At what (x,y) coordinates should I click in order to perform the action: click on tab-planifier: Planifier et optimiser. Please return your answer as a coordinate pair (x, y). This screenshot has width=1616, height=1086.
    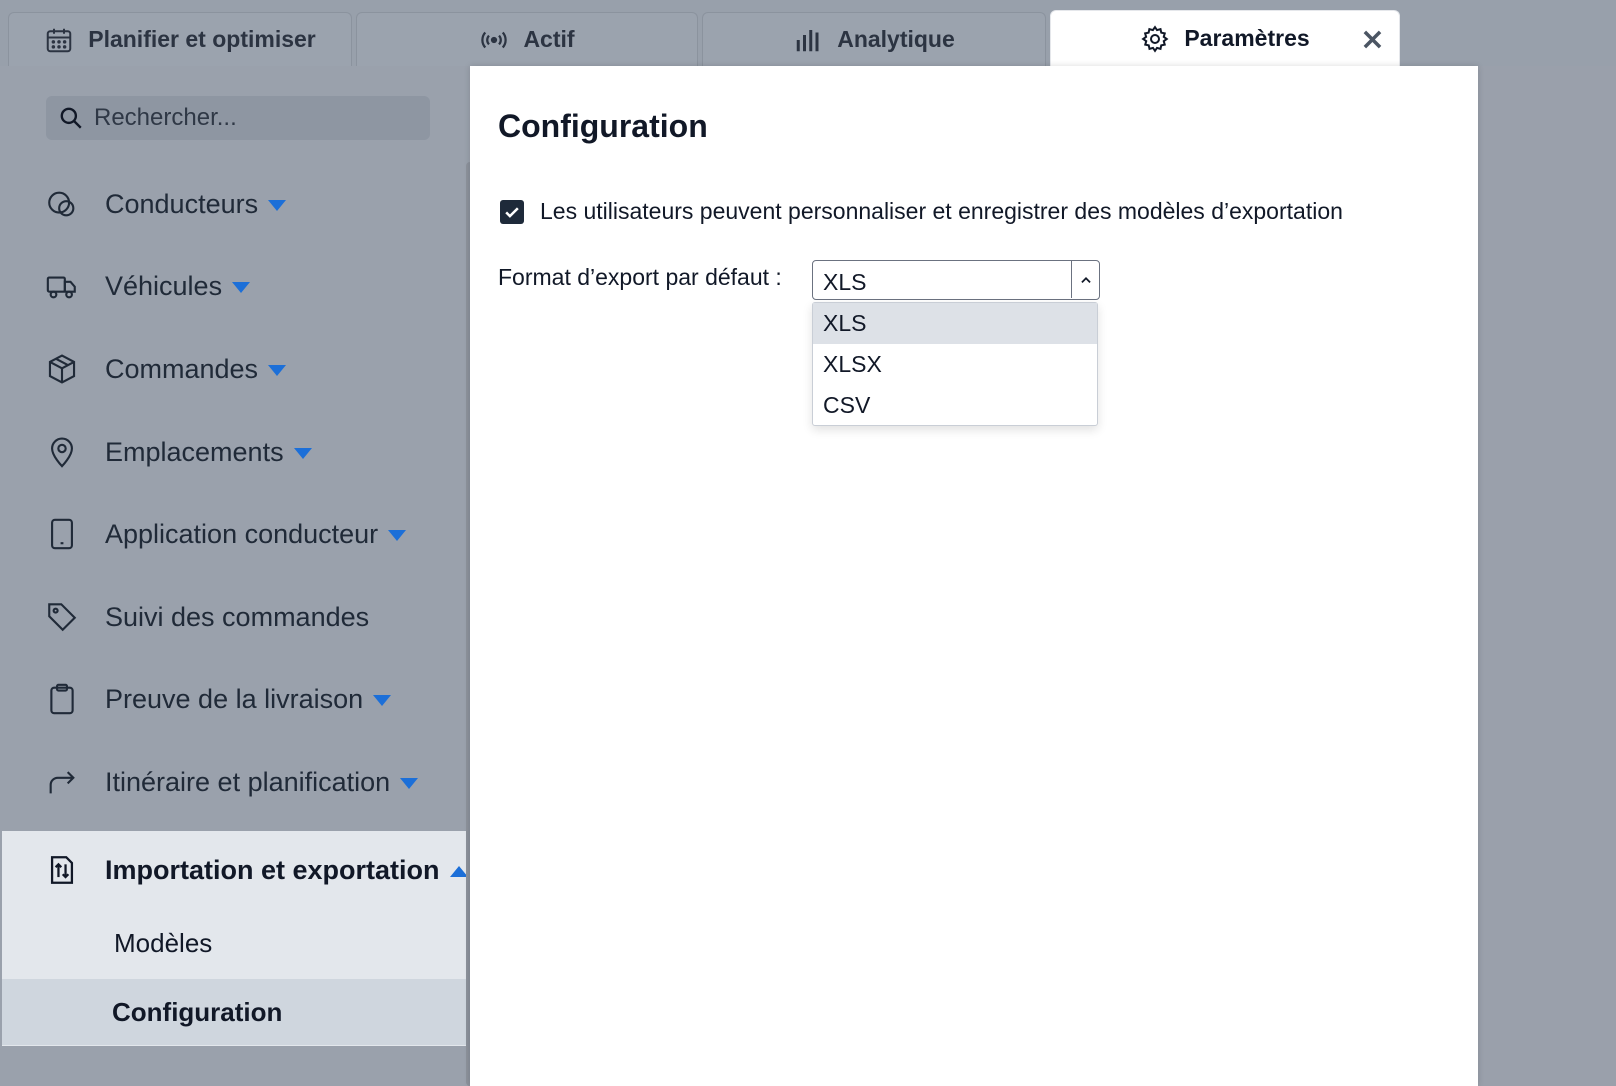
    Looking at the image, I should click on (180, 39).